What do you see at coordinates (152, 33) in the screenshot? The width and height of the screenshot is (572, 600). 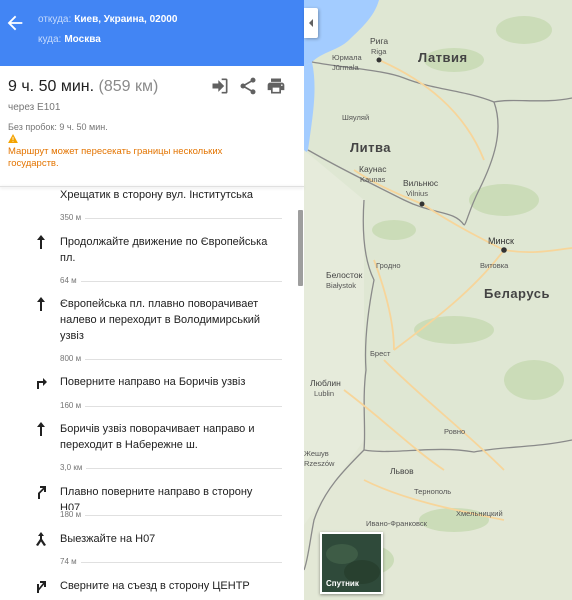 I see `directions-header: откуда: Киев, Украина, 02000 куда: Москва` at bounding box center [152, 33].